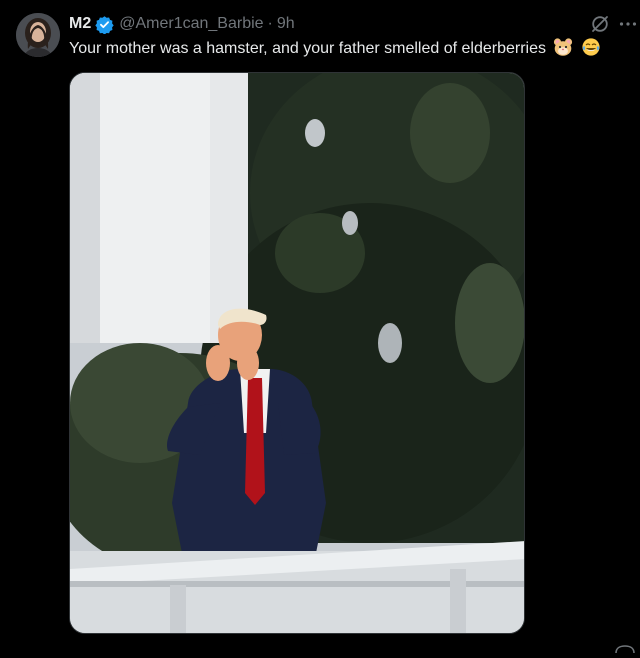  Describe the element at coordinates (104, 25) in the screenshot. I see `verified-badge-icon` at that location.